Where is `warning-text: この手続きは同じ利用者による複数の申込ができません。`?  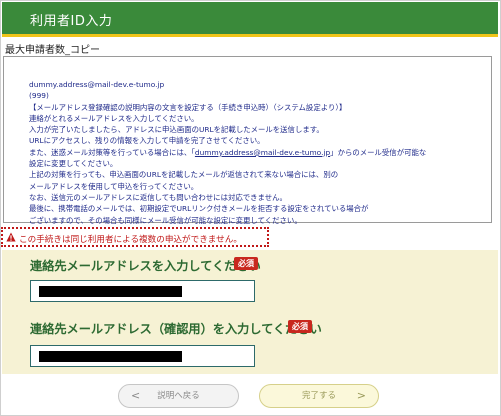
warning-text: この手続きは同じ利用者による複数の申込ができません。 is located at coordinates (130, 240).